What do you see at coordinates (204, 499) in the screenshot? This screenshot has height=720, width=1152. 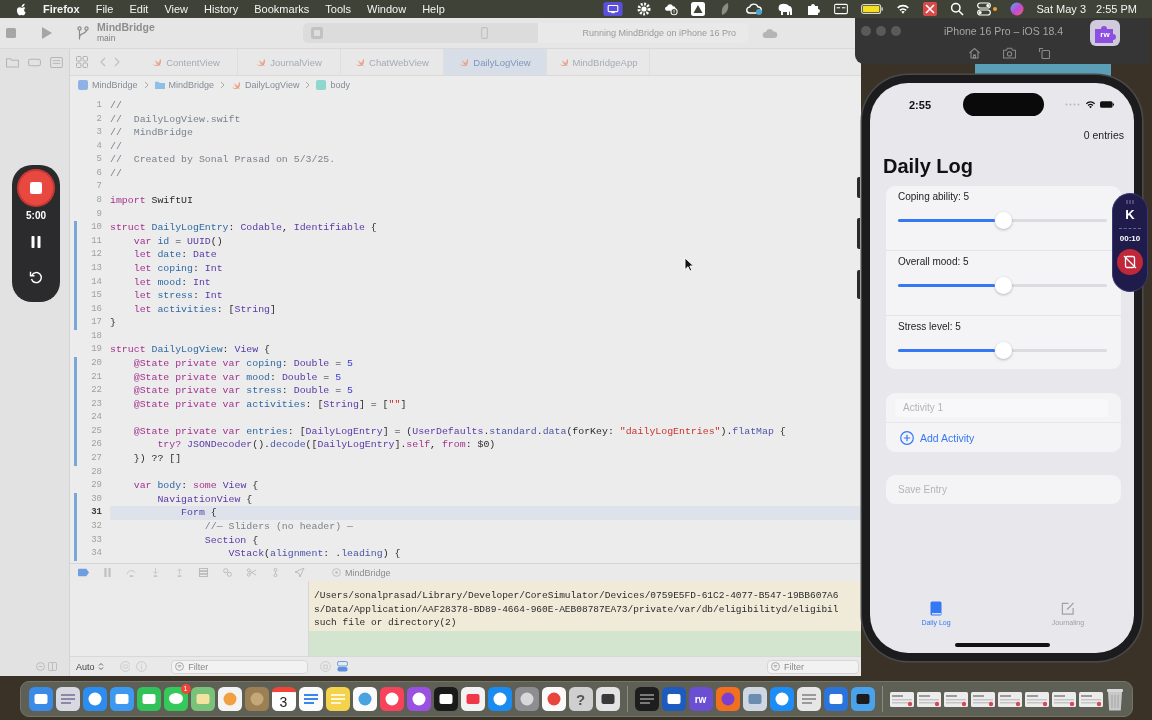 I see `code-line: NavigationView {` at bounding box center [204, 499].